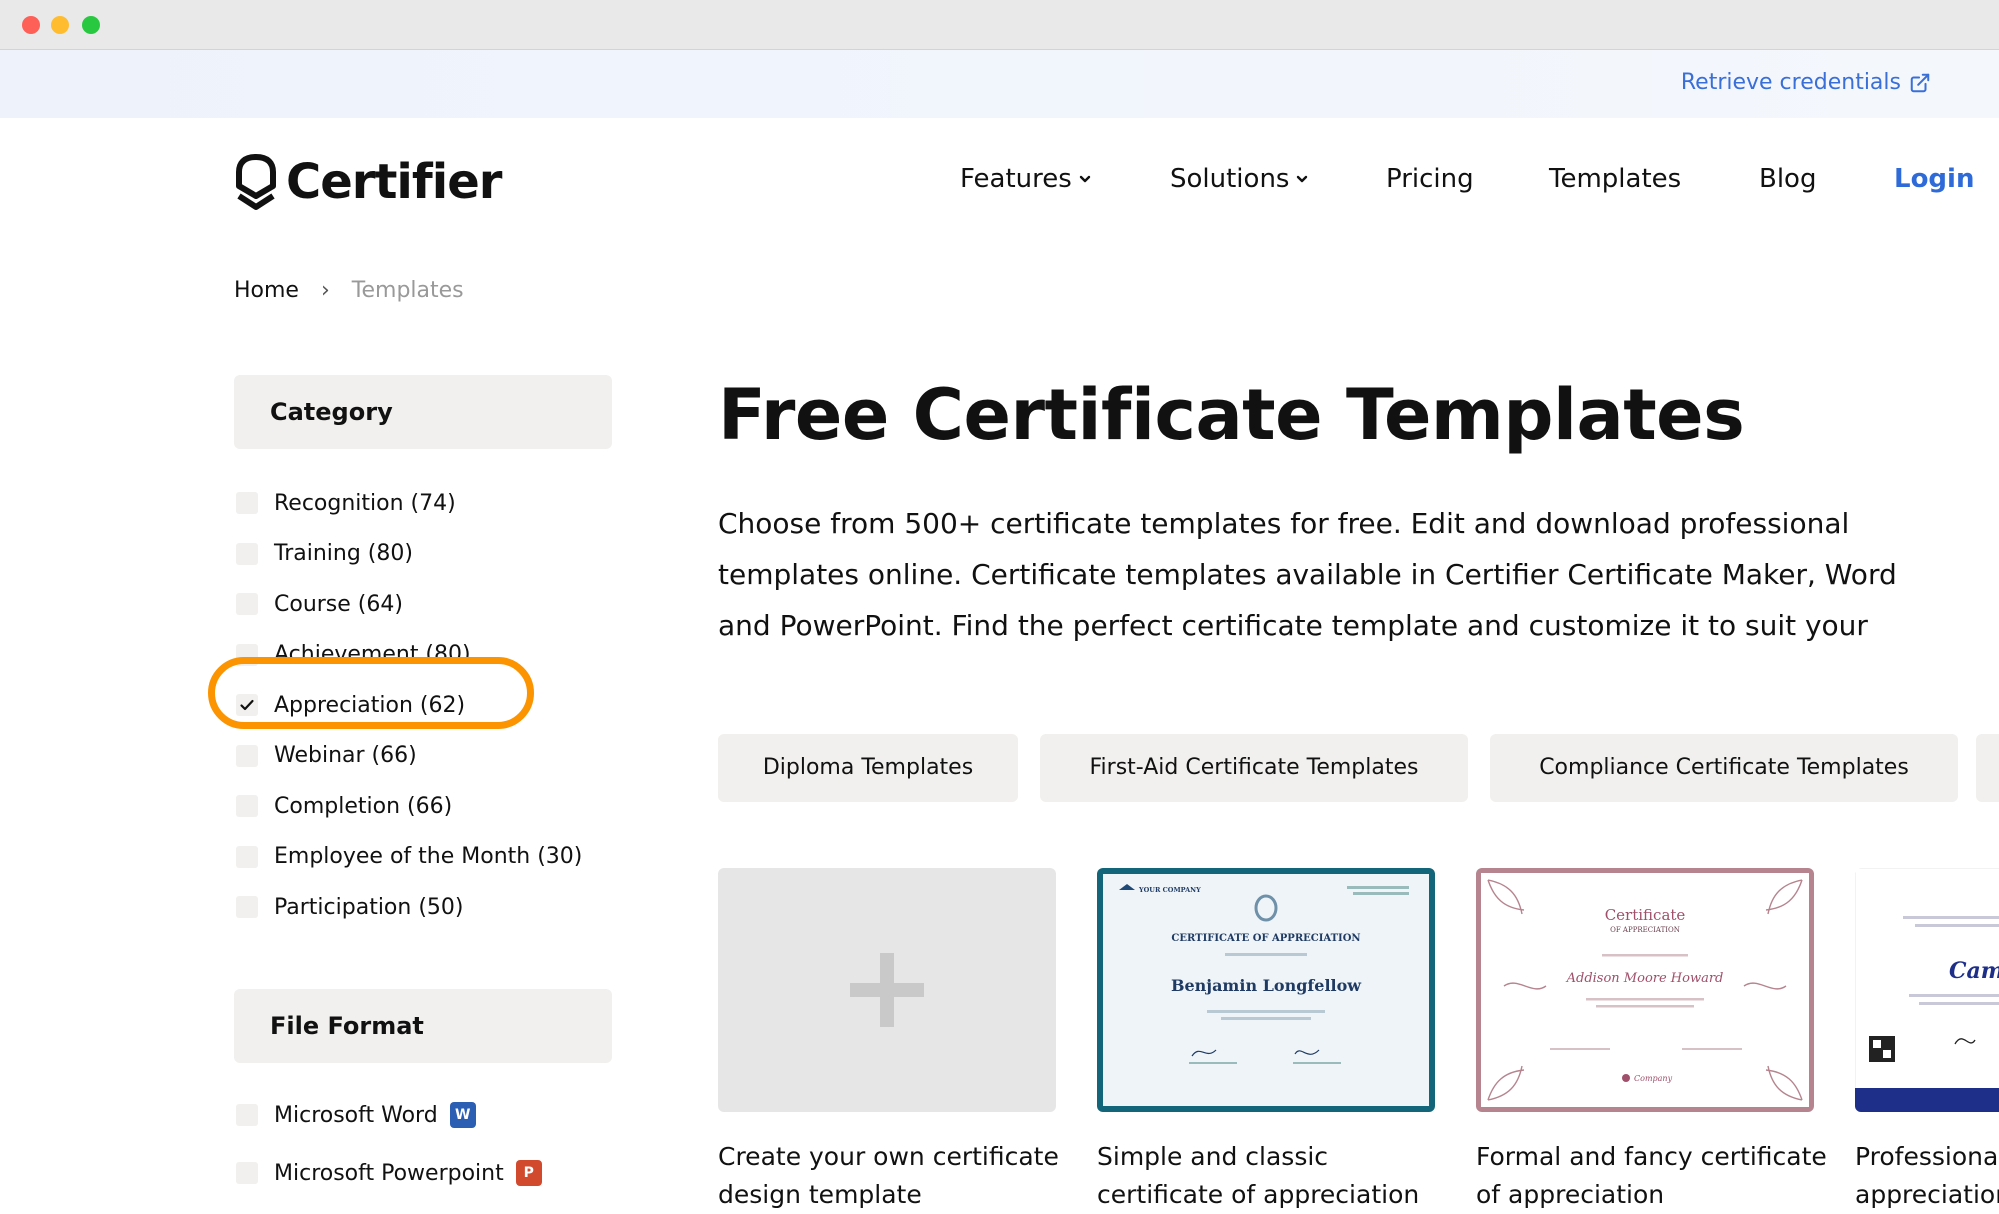 This screenshot has height=1214, width=1999. I want to click on file-format-filter-list: Microsoft Word W Microsoft Powerpoint P, so click(389, 1144).